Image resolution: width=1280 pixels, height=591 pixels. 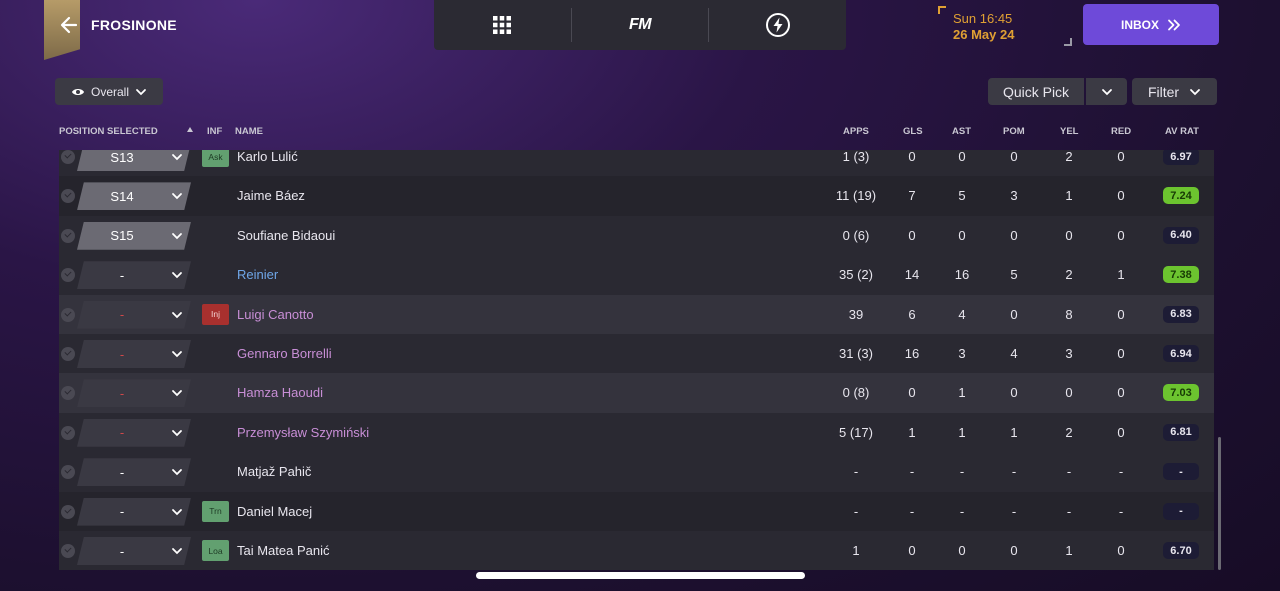 What do you see at coordinates (962, 275) in the screenshot?
I see `stat-ast: 16` at bounding box center [962, 275].